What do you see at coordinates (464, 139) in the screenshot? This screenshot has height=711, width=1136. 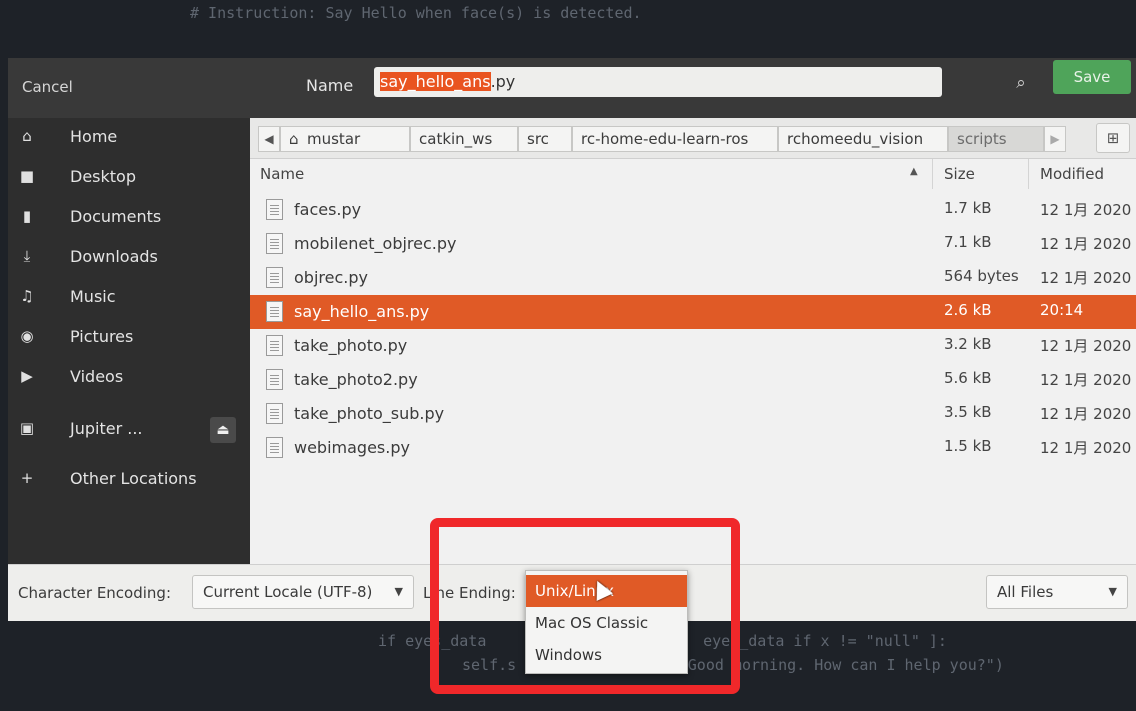 I see `breadcrumb: catkin_ws` at bounding box center [464, 139].